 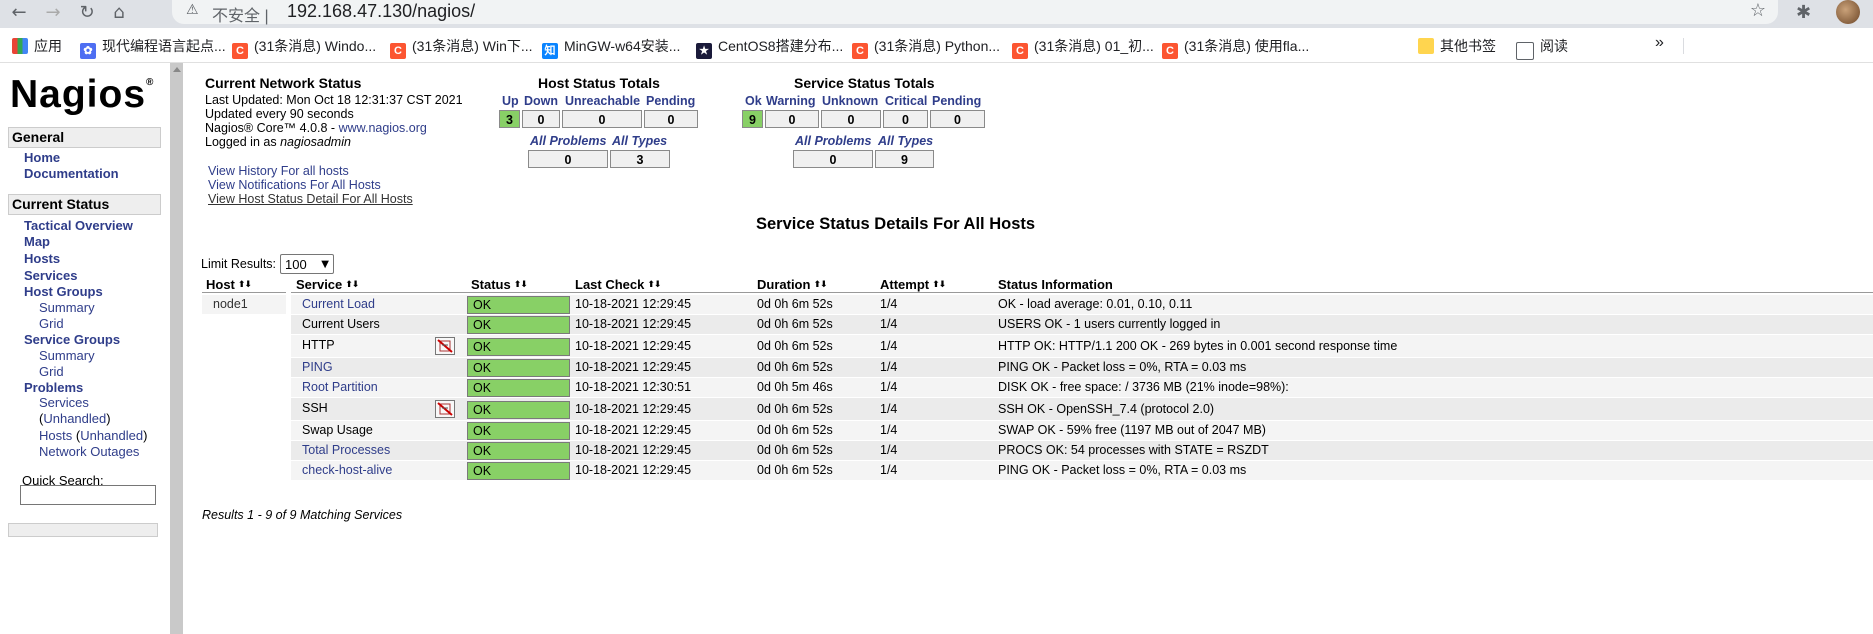 I want to click on host-all-types-count: 3, so click(x=640, y=159).